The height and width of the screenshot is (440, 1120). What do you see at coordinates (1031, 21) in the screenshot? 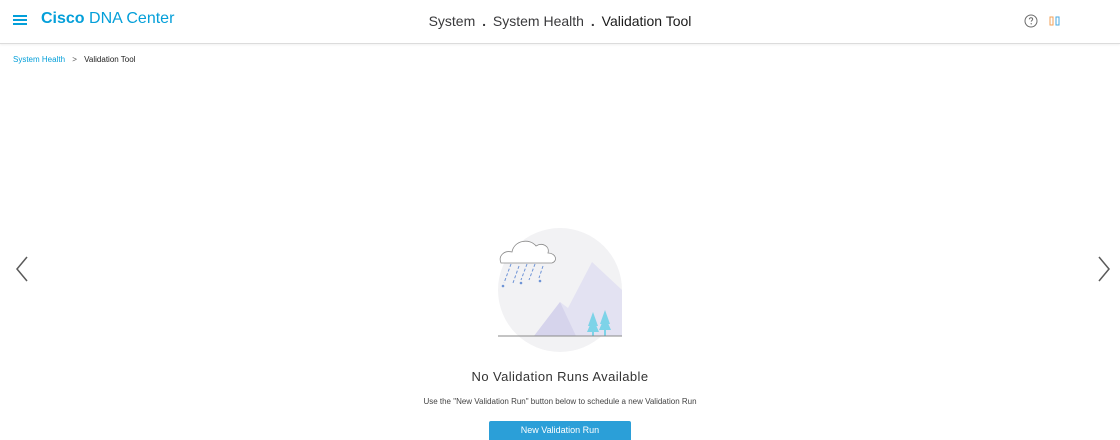
I see `help-icon` at bounding box center [1031, 21].